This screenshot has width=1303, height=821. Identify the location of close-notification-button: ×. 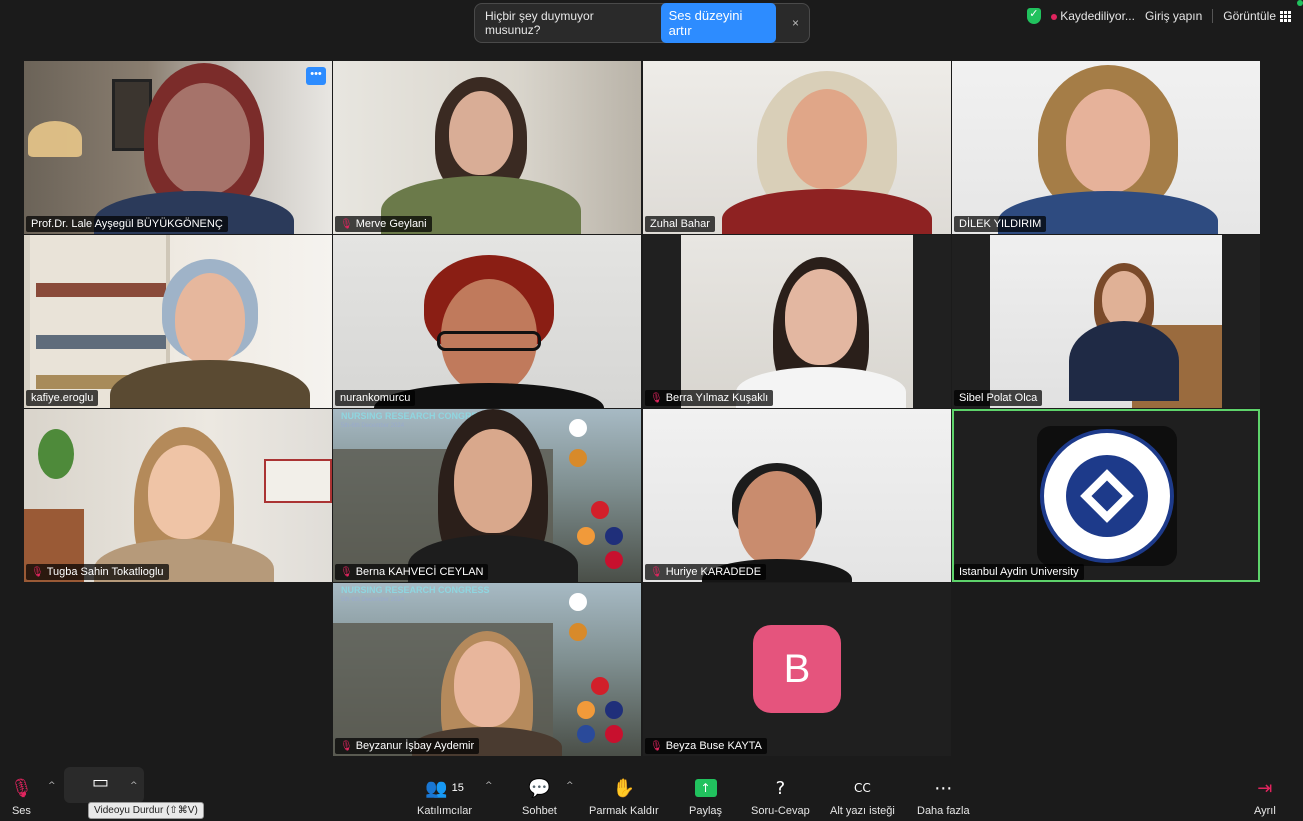
(795, 23).